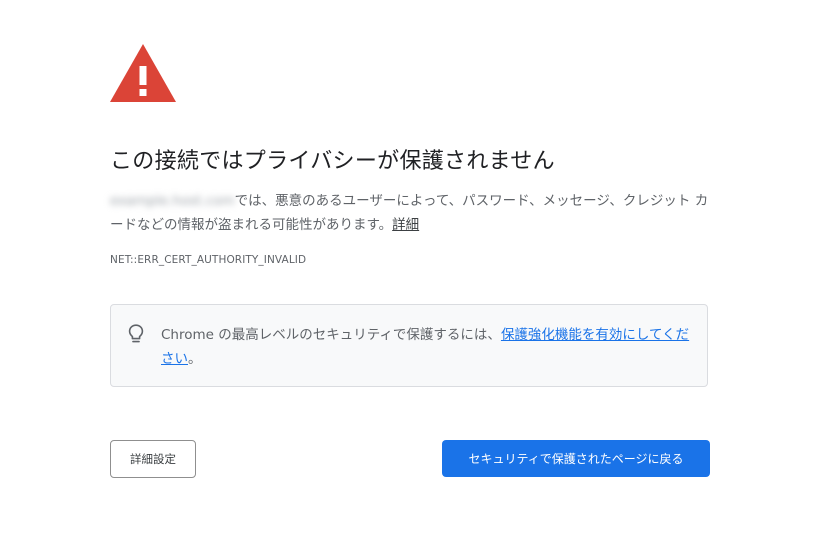 The width and height of the screenshot is (820, 542). What do you see at coordinates (172, 201) in the screenshot?
I see `blurred-hostname: example.host.com` at bounding box center [172, 201].